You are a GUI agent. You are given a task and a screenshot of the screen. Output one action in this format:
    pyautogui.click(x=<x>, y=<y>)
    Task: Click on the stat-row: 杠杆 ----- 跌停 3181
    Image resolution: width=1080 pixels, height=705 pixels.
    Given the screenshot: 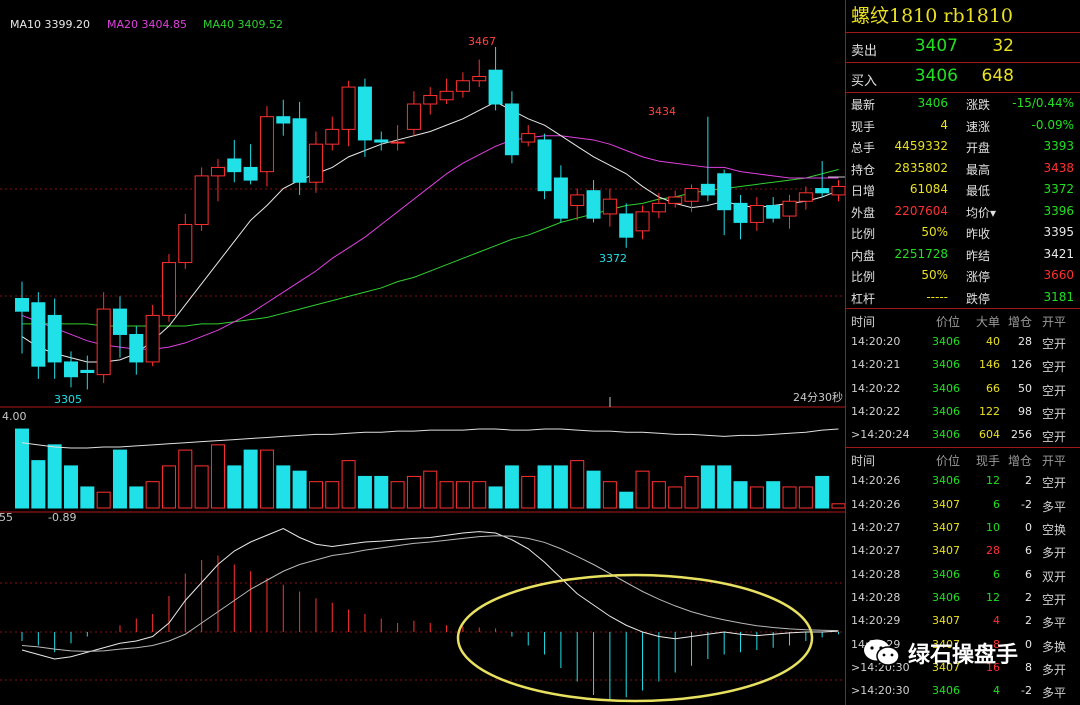 What is the action you would take?
    pyautogui.click(x=963, y=298)
    